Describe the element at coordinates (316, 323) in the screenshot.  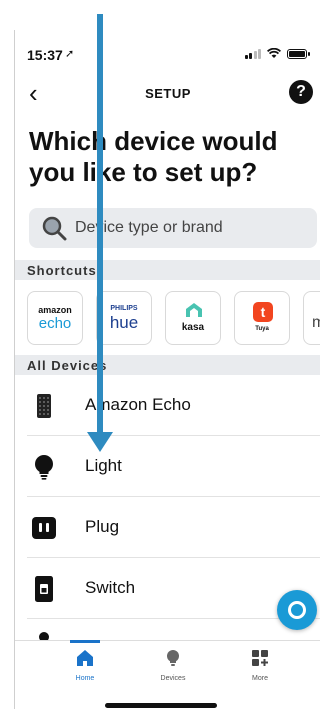
I see `shortcut-partial-label: m` at that location.